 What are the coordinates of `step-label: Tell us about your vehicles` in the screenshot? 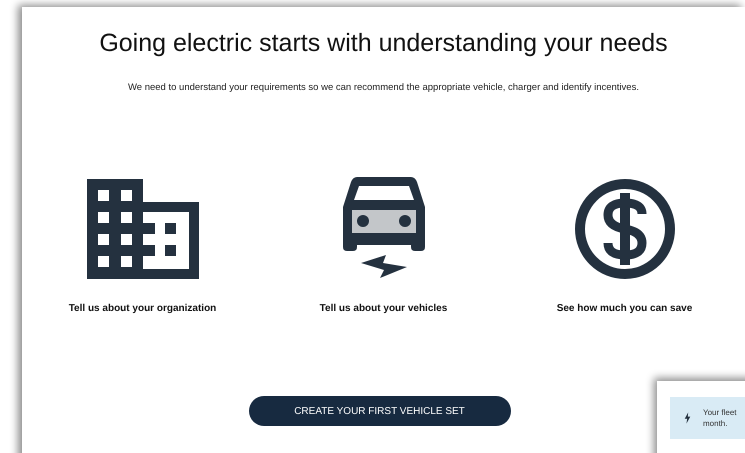 It's located at (384, 308).